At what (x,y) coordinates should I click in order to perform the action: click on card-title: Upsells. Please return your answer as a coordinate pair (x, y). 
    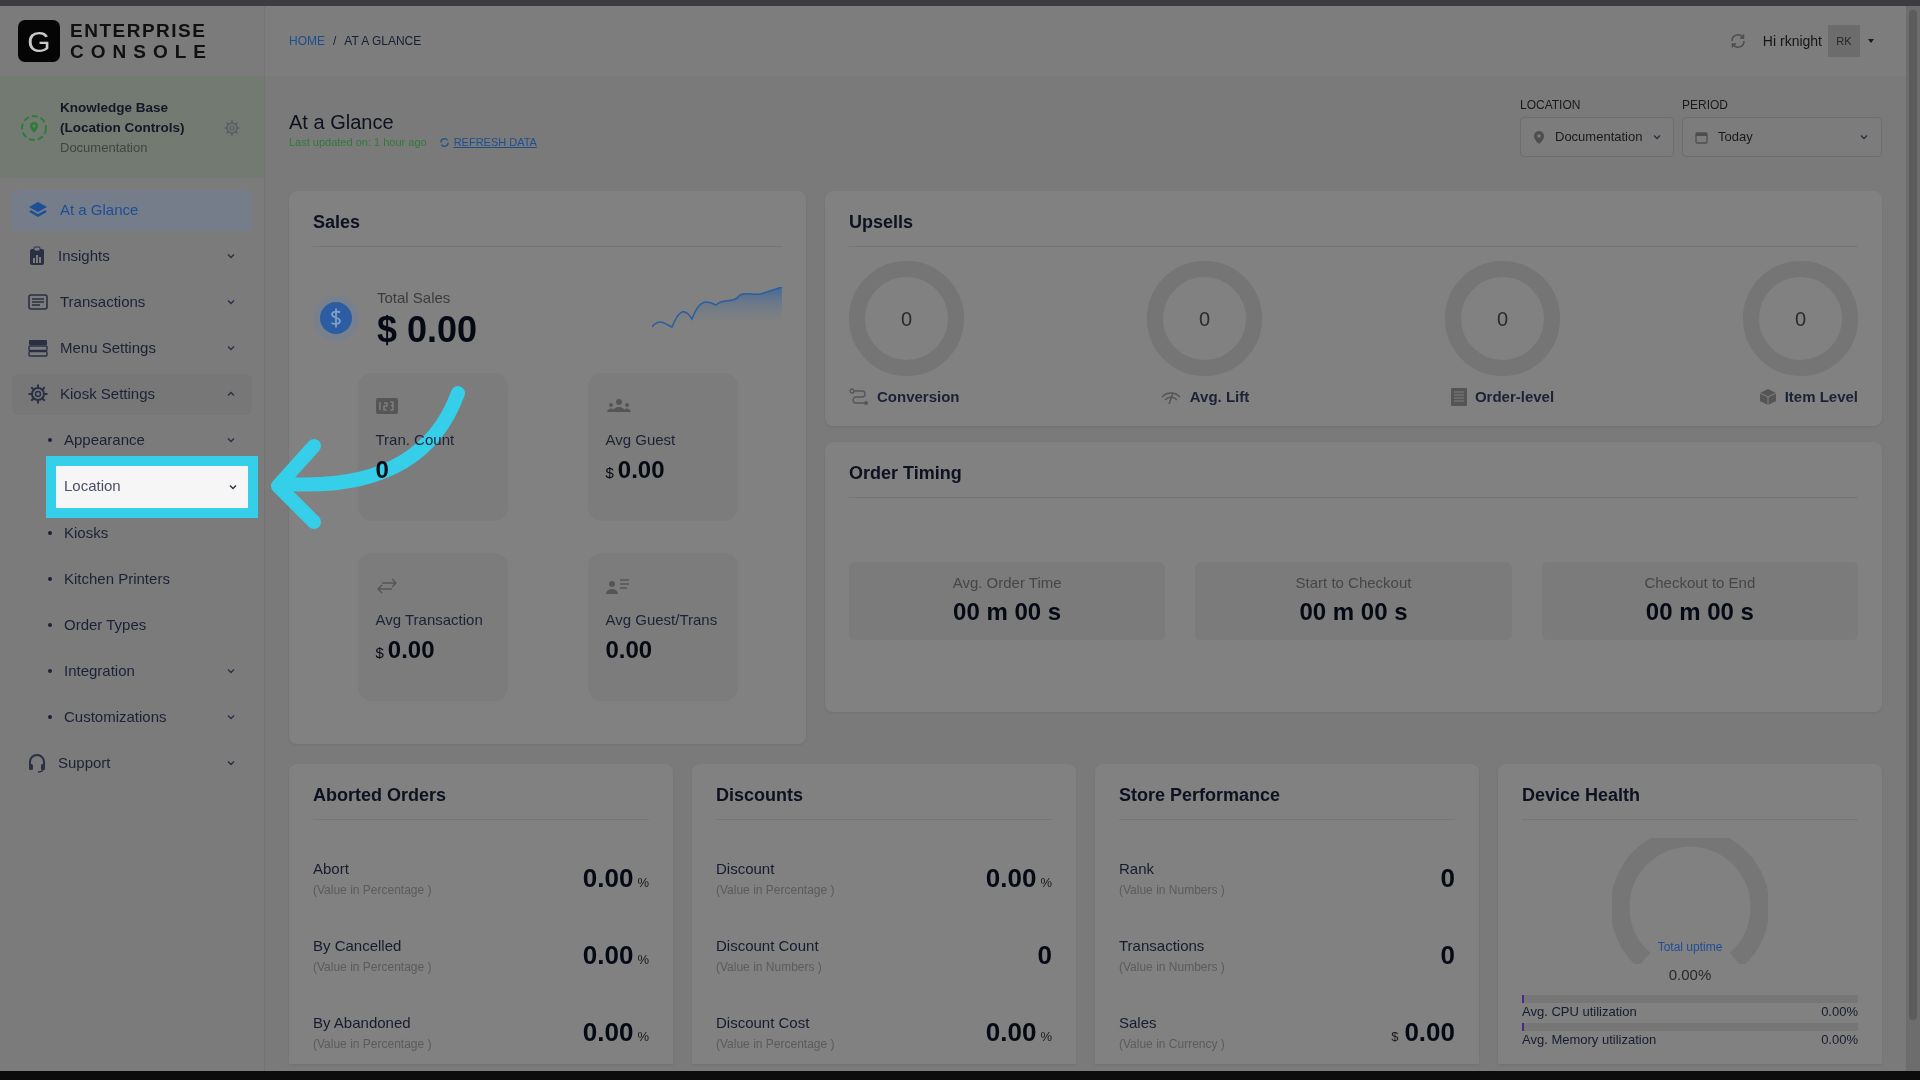
    Looking at the image, I should click on (1353, 228).